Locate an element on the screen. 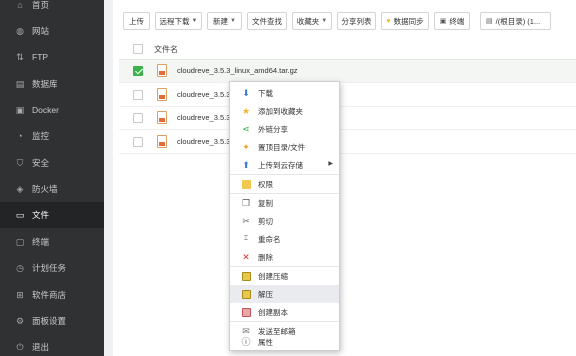 The width and height of the screenshot is (576, 356). select-all-checkbox is located at coordinates (138, 49).